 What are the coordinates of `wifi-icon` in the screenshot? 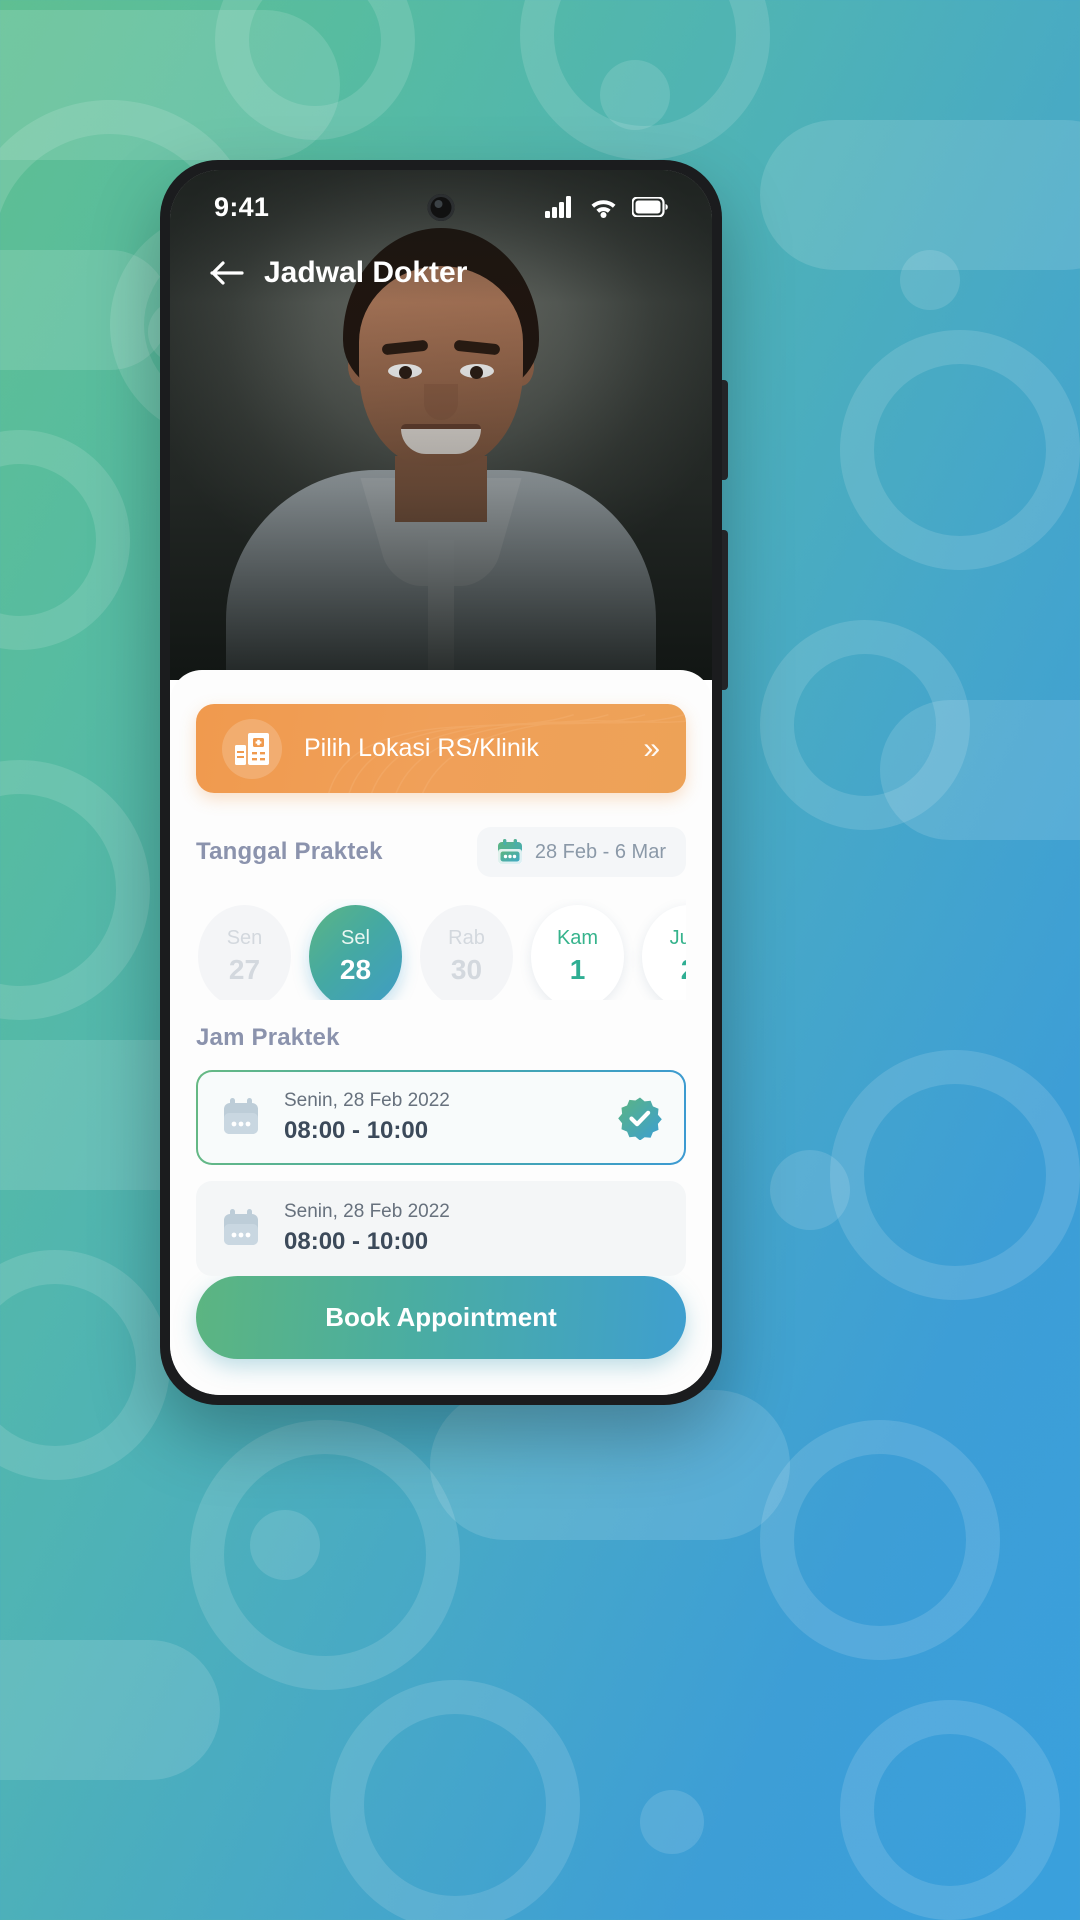 It's located at (603, 209).